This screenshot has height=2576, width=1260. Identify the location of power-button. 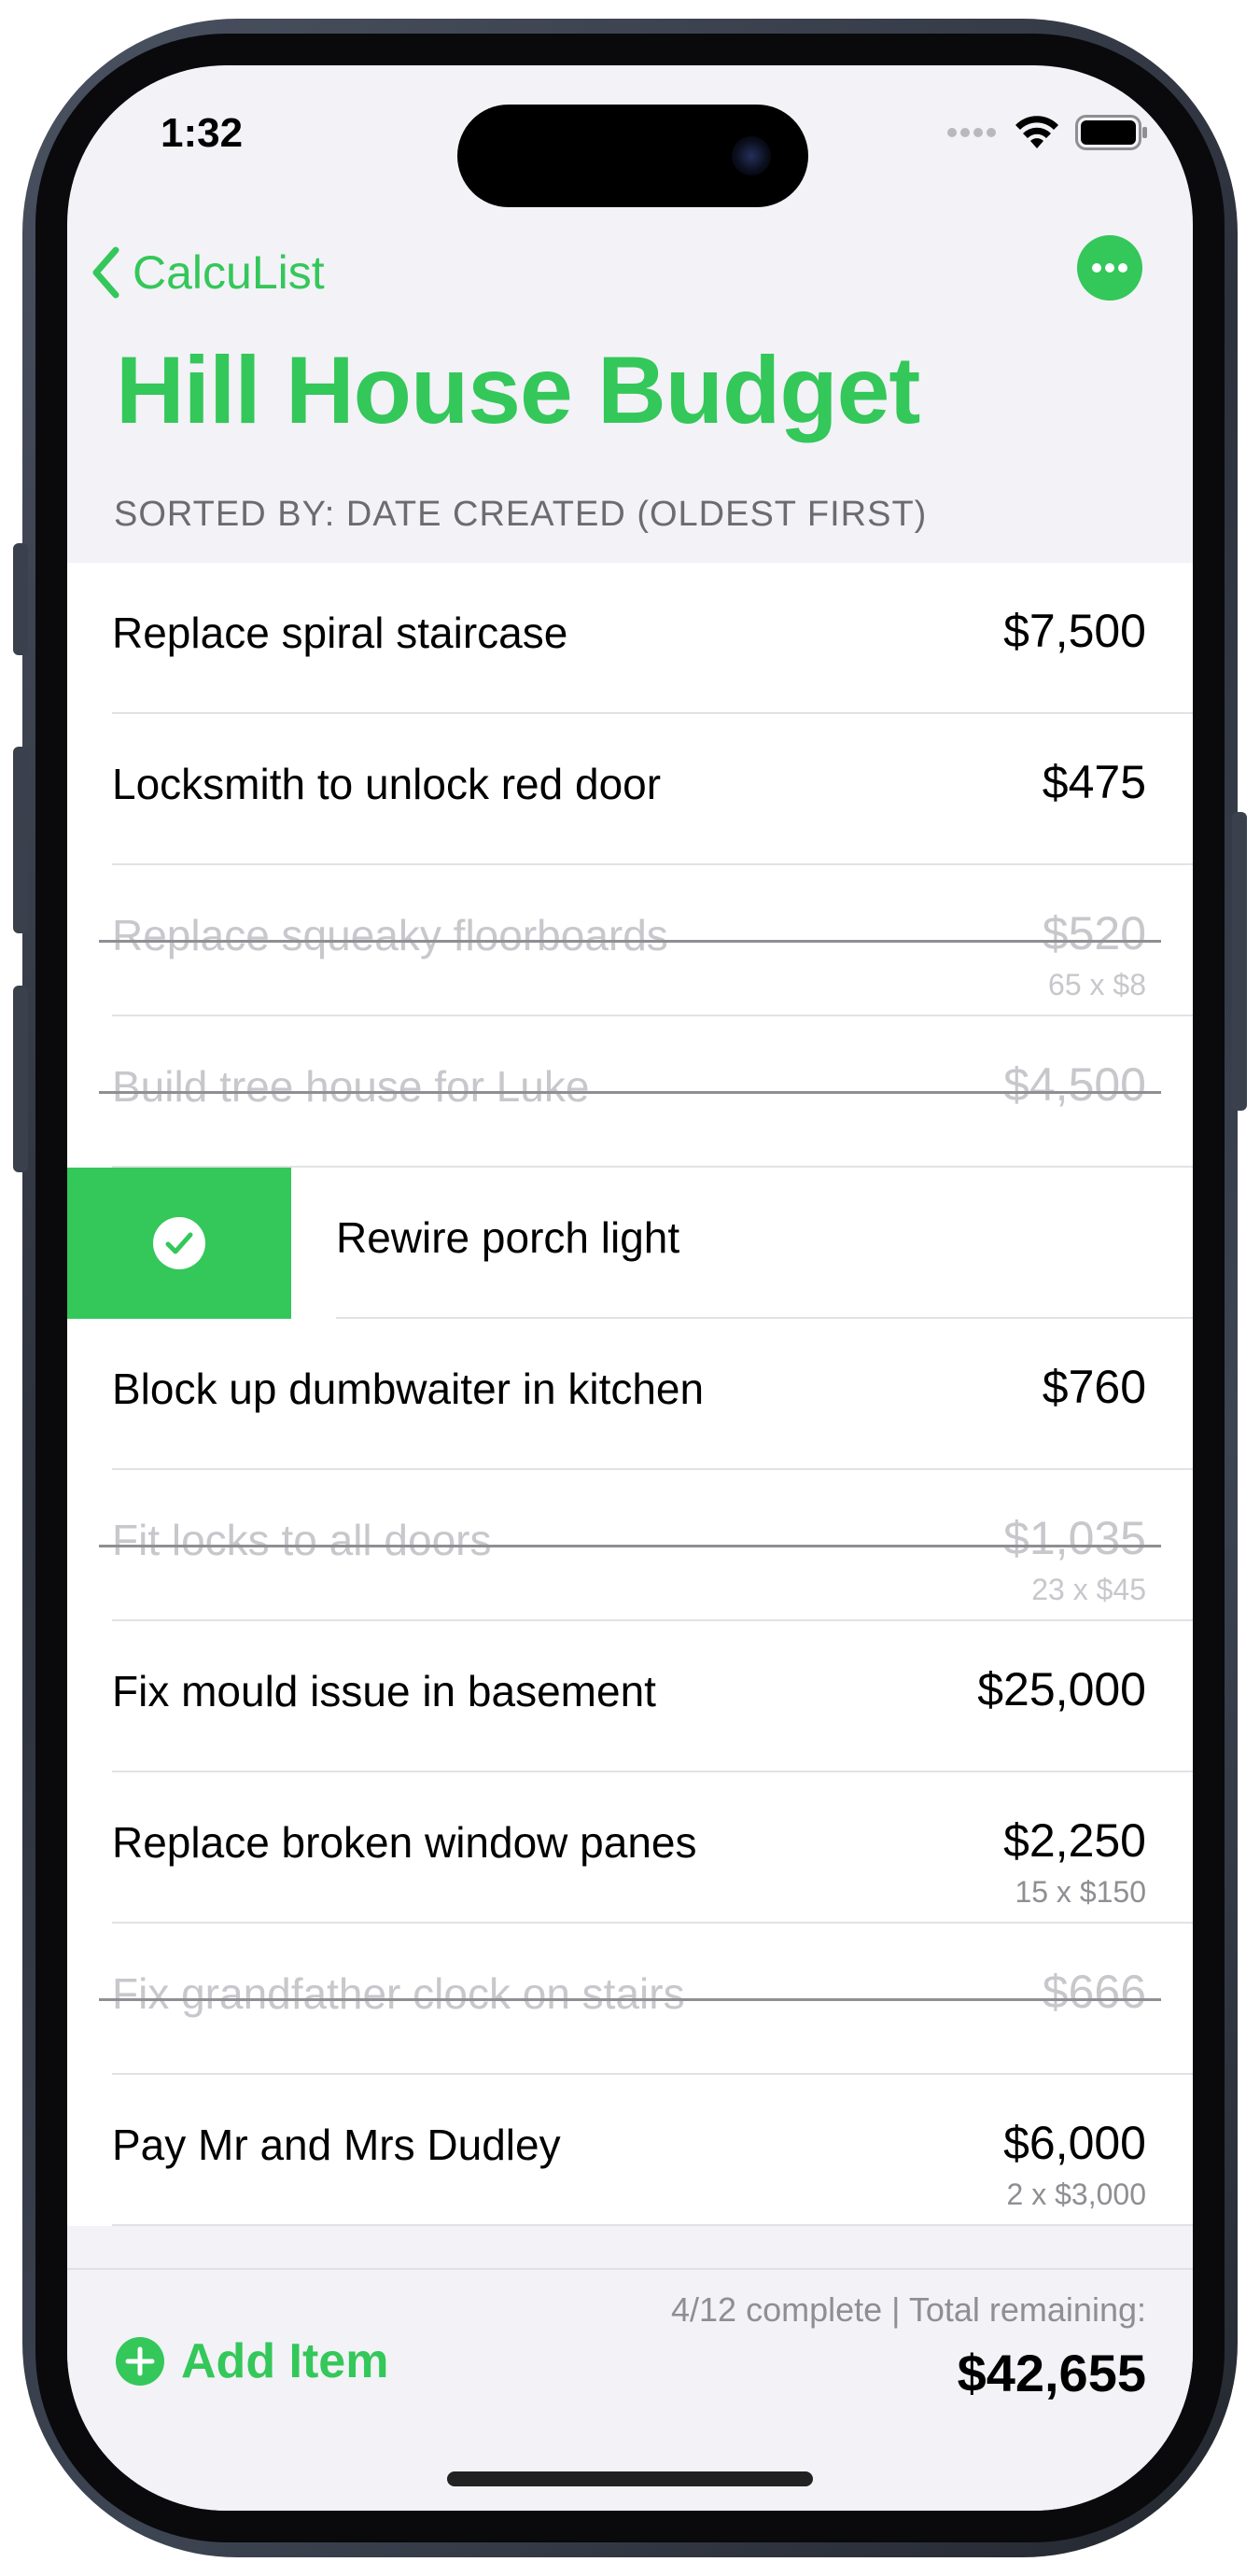
(1239, 961).